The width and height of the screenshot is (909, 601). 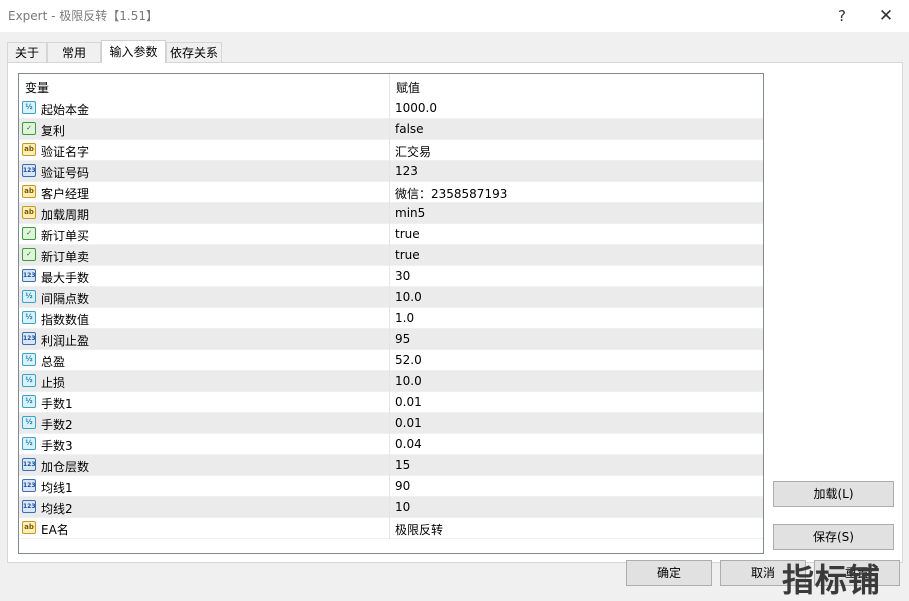 I want to click on parameter-value: 极限反转, so click(x=419, y=529).